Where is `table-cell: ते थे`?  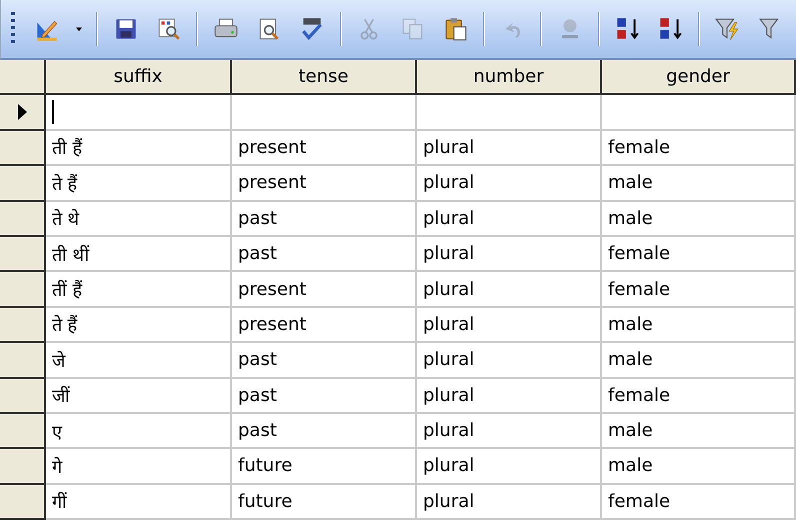 table-cell: ते थे is located at coordinates (139, 219).